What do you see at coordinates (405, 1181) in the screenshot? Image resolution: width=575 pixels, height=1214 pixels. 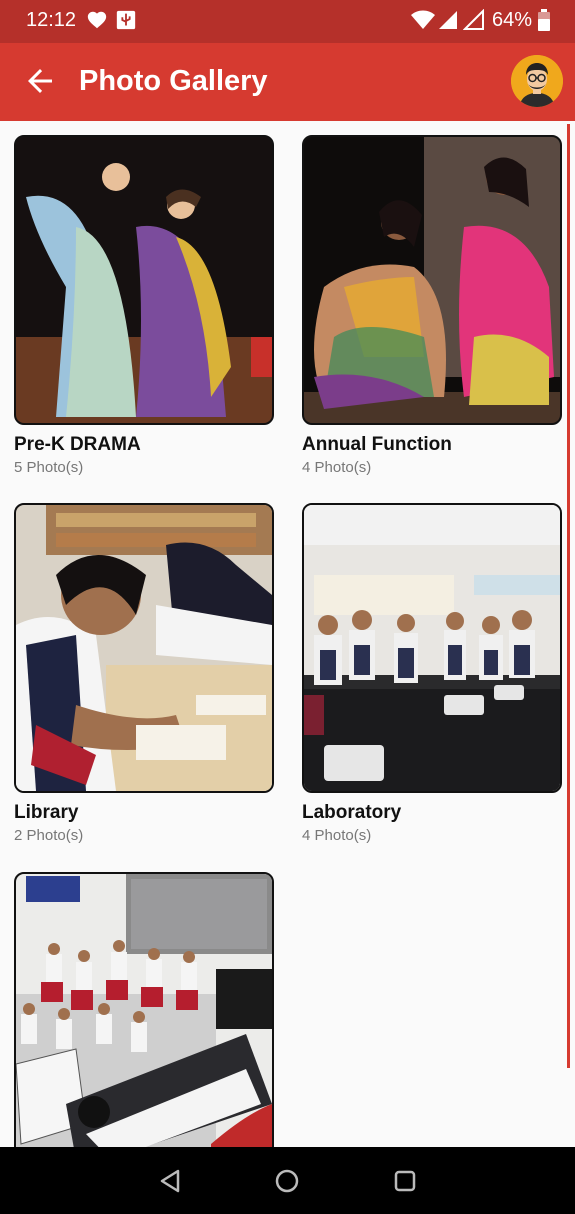 I see `nav-recents-icon` at bounding box center [405, 1181].